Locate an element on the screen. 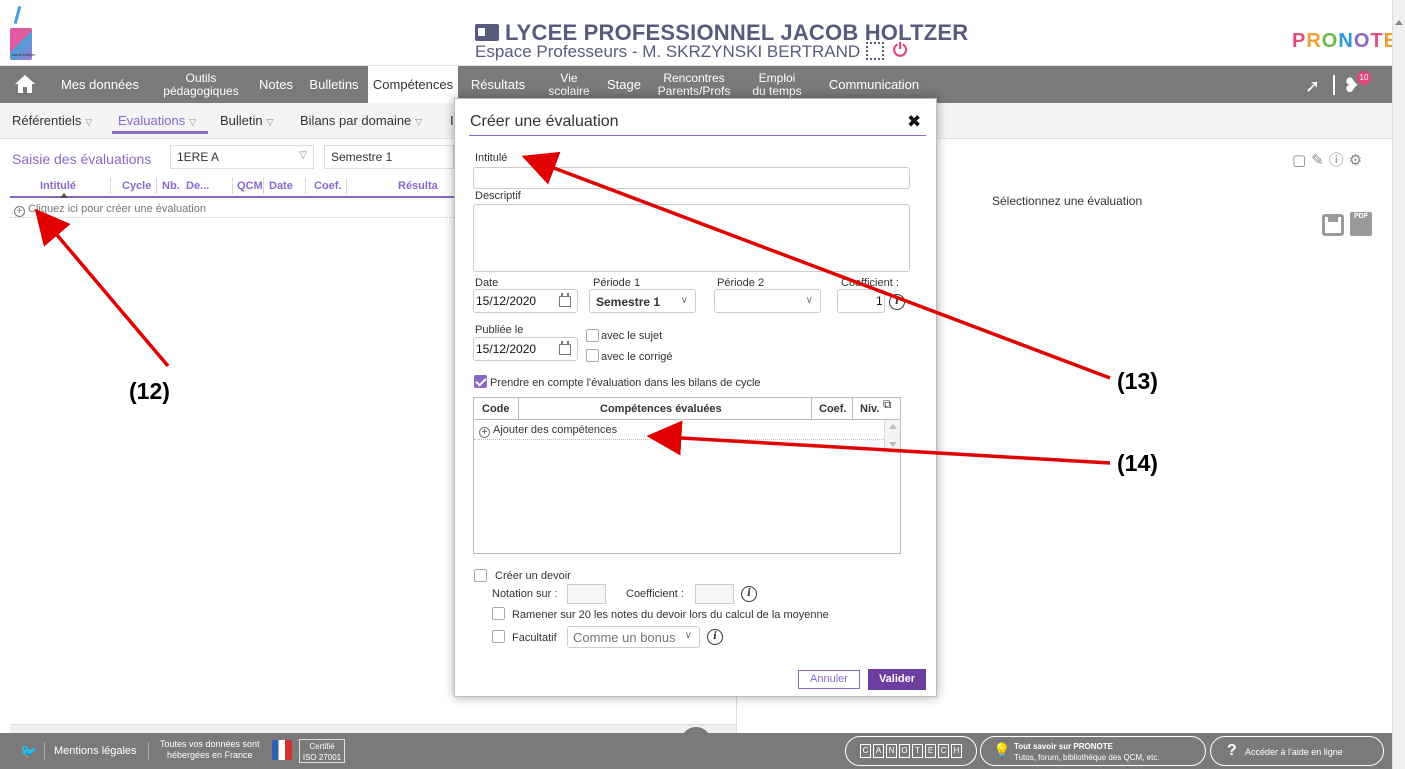 This screenshot has width=1405, height=769. publiee-date-field: 15/12/2020 is located at coordinates (525, 349).